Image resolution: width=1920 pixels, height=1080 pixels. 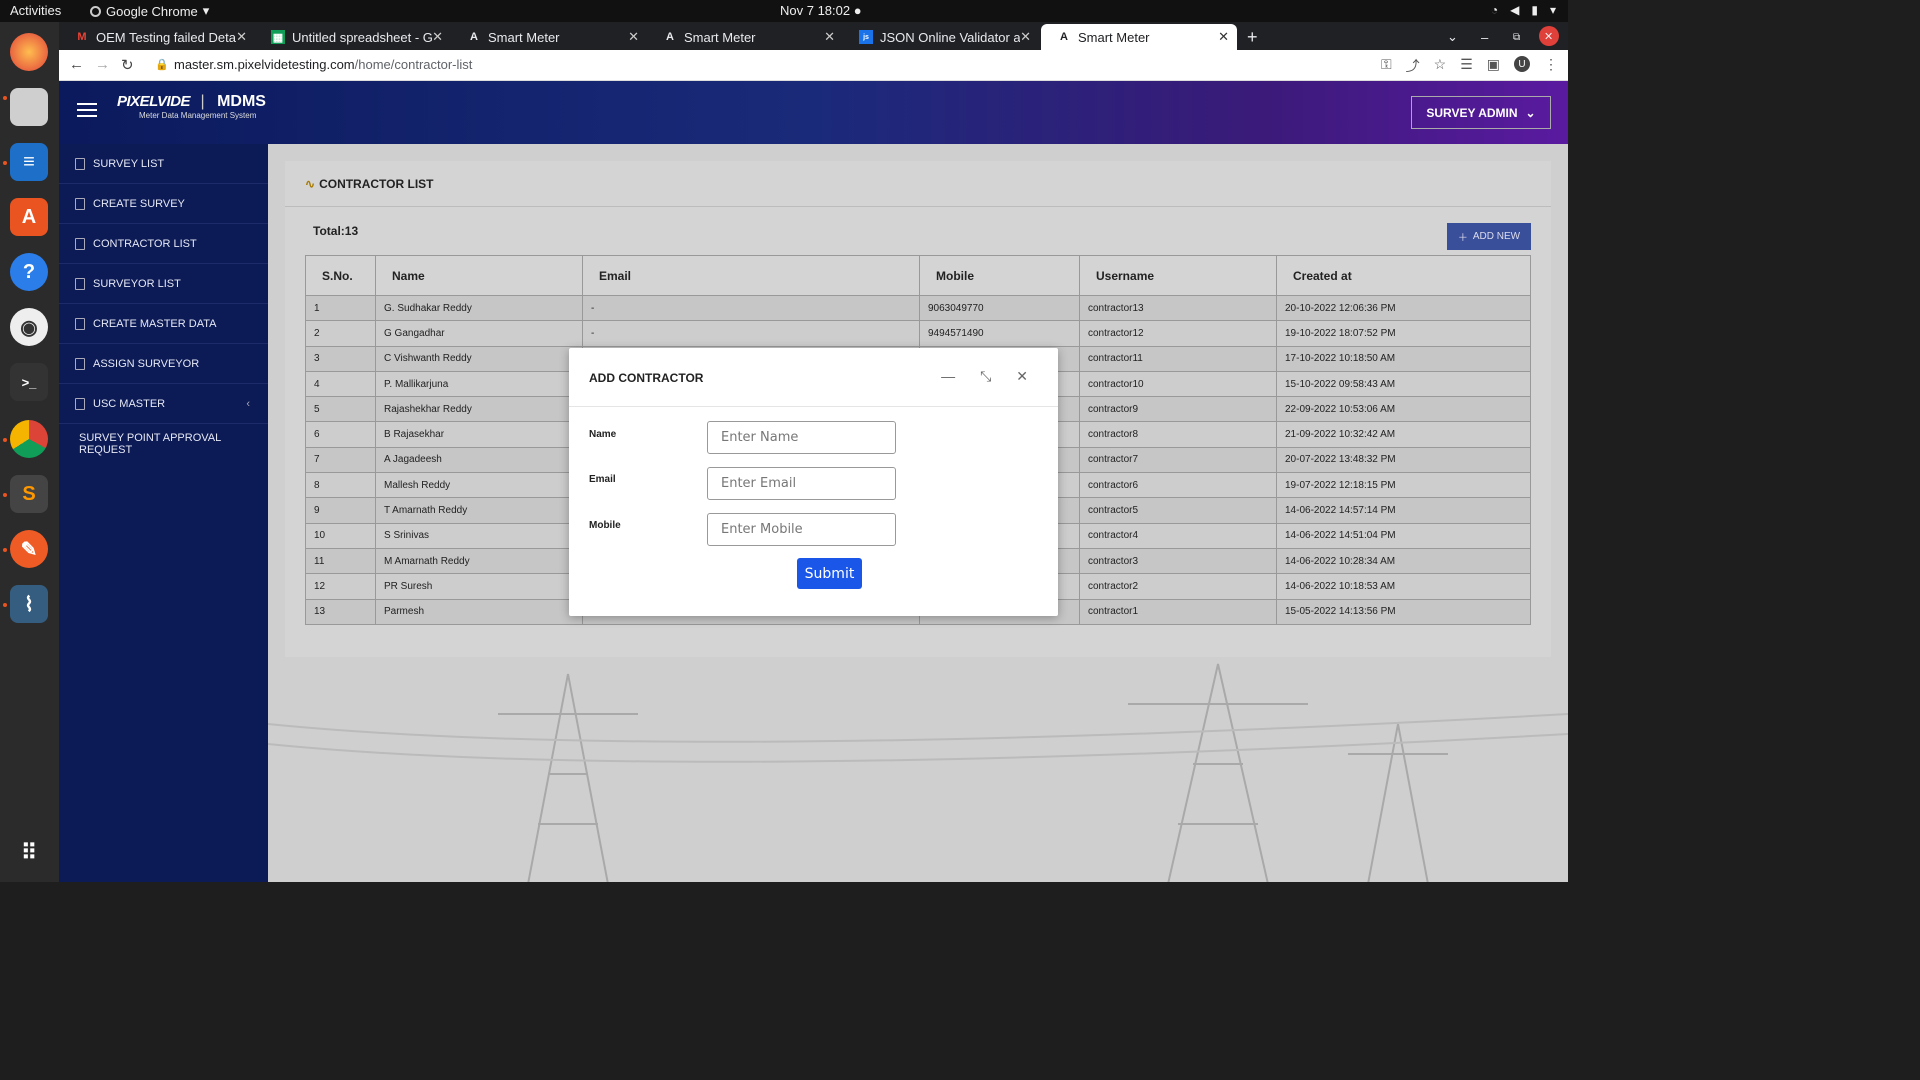 I want to click on mobile-label: Mobile, so click(x=605, y=525).